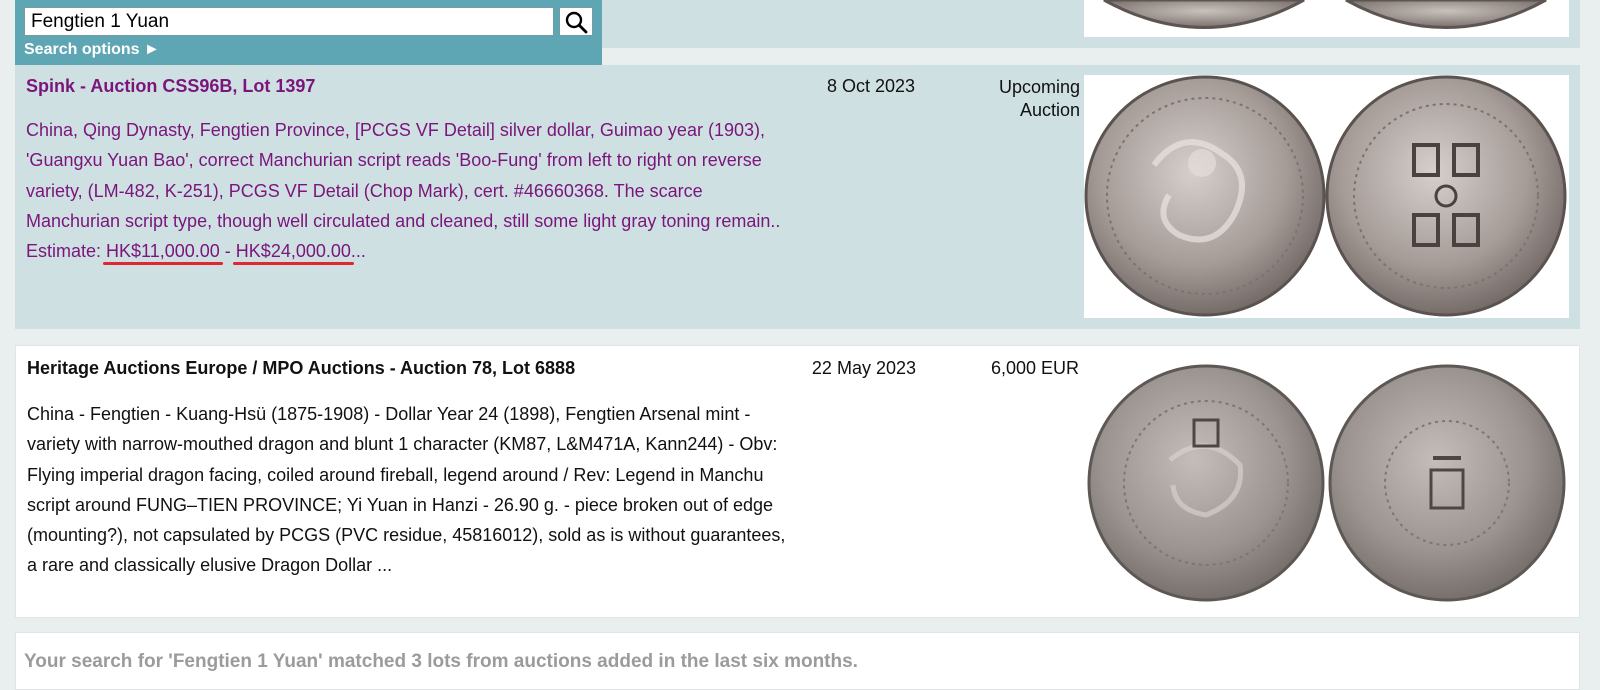 The height and width of the screenshot is (690, 1600). I want to click on previous-lot-coin-images, so click(1326, 18).